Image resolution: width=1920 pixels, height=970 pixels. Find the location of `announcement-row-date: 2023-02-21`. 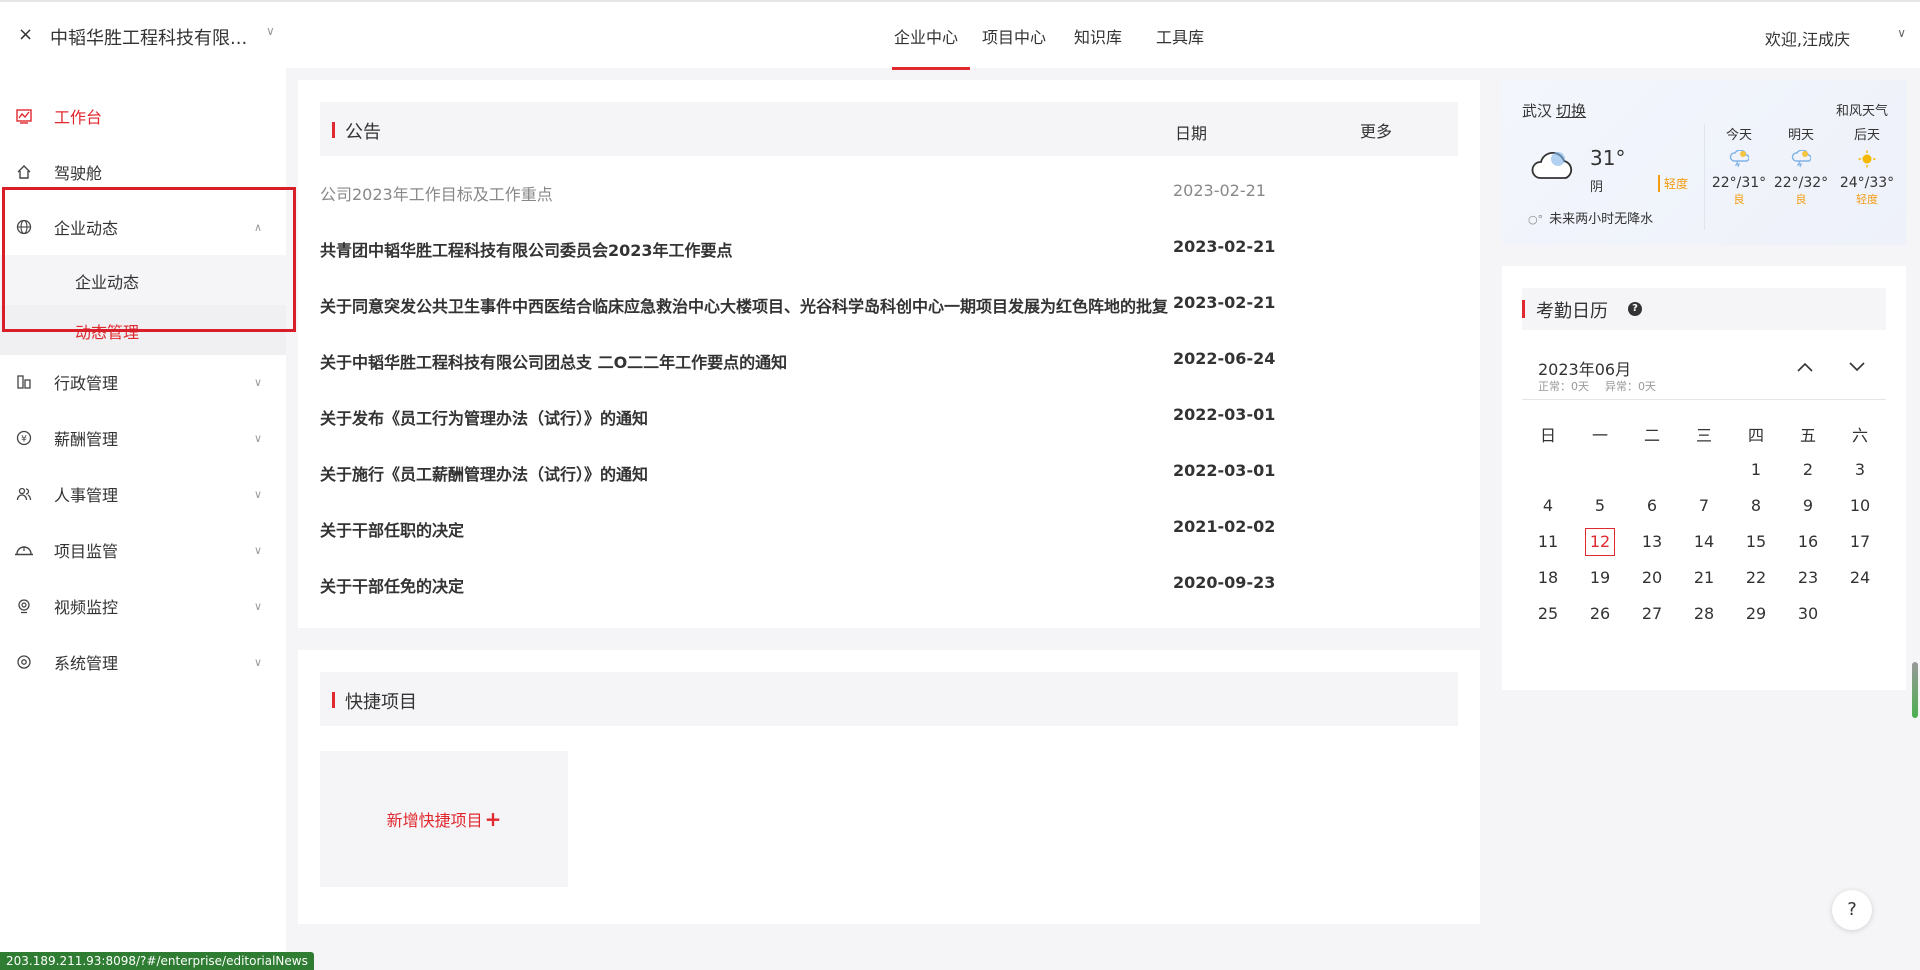

announcement-row-date: 2023-02-21 is located at coordinates (1224, 246).